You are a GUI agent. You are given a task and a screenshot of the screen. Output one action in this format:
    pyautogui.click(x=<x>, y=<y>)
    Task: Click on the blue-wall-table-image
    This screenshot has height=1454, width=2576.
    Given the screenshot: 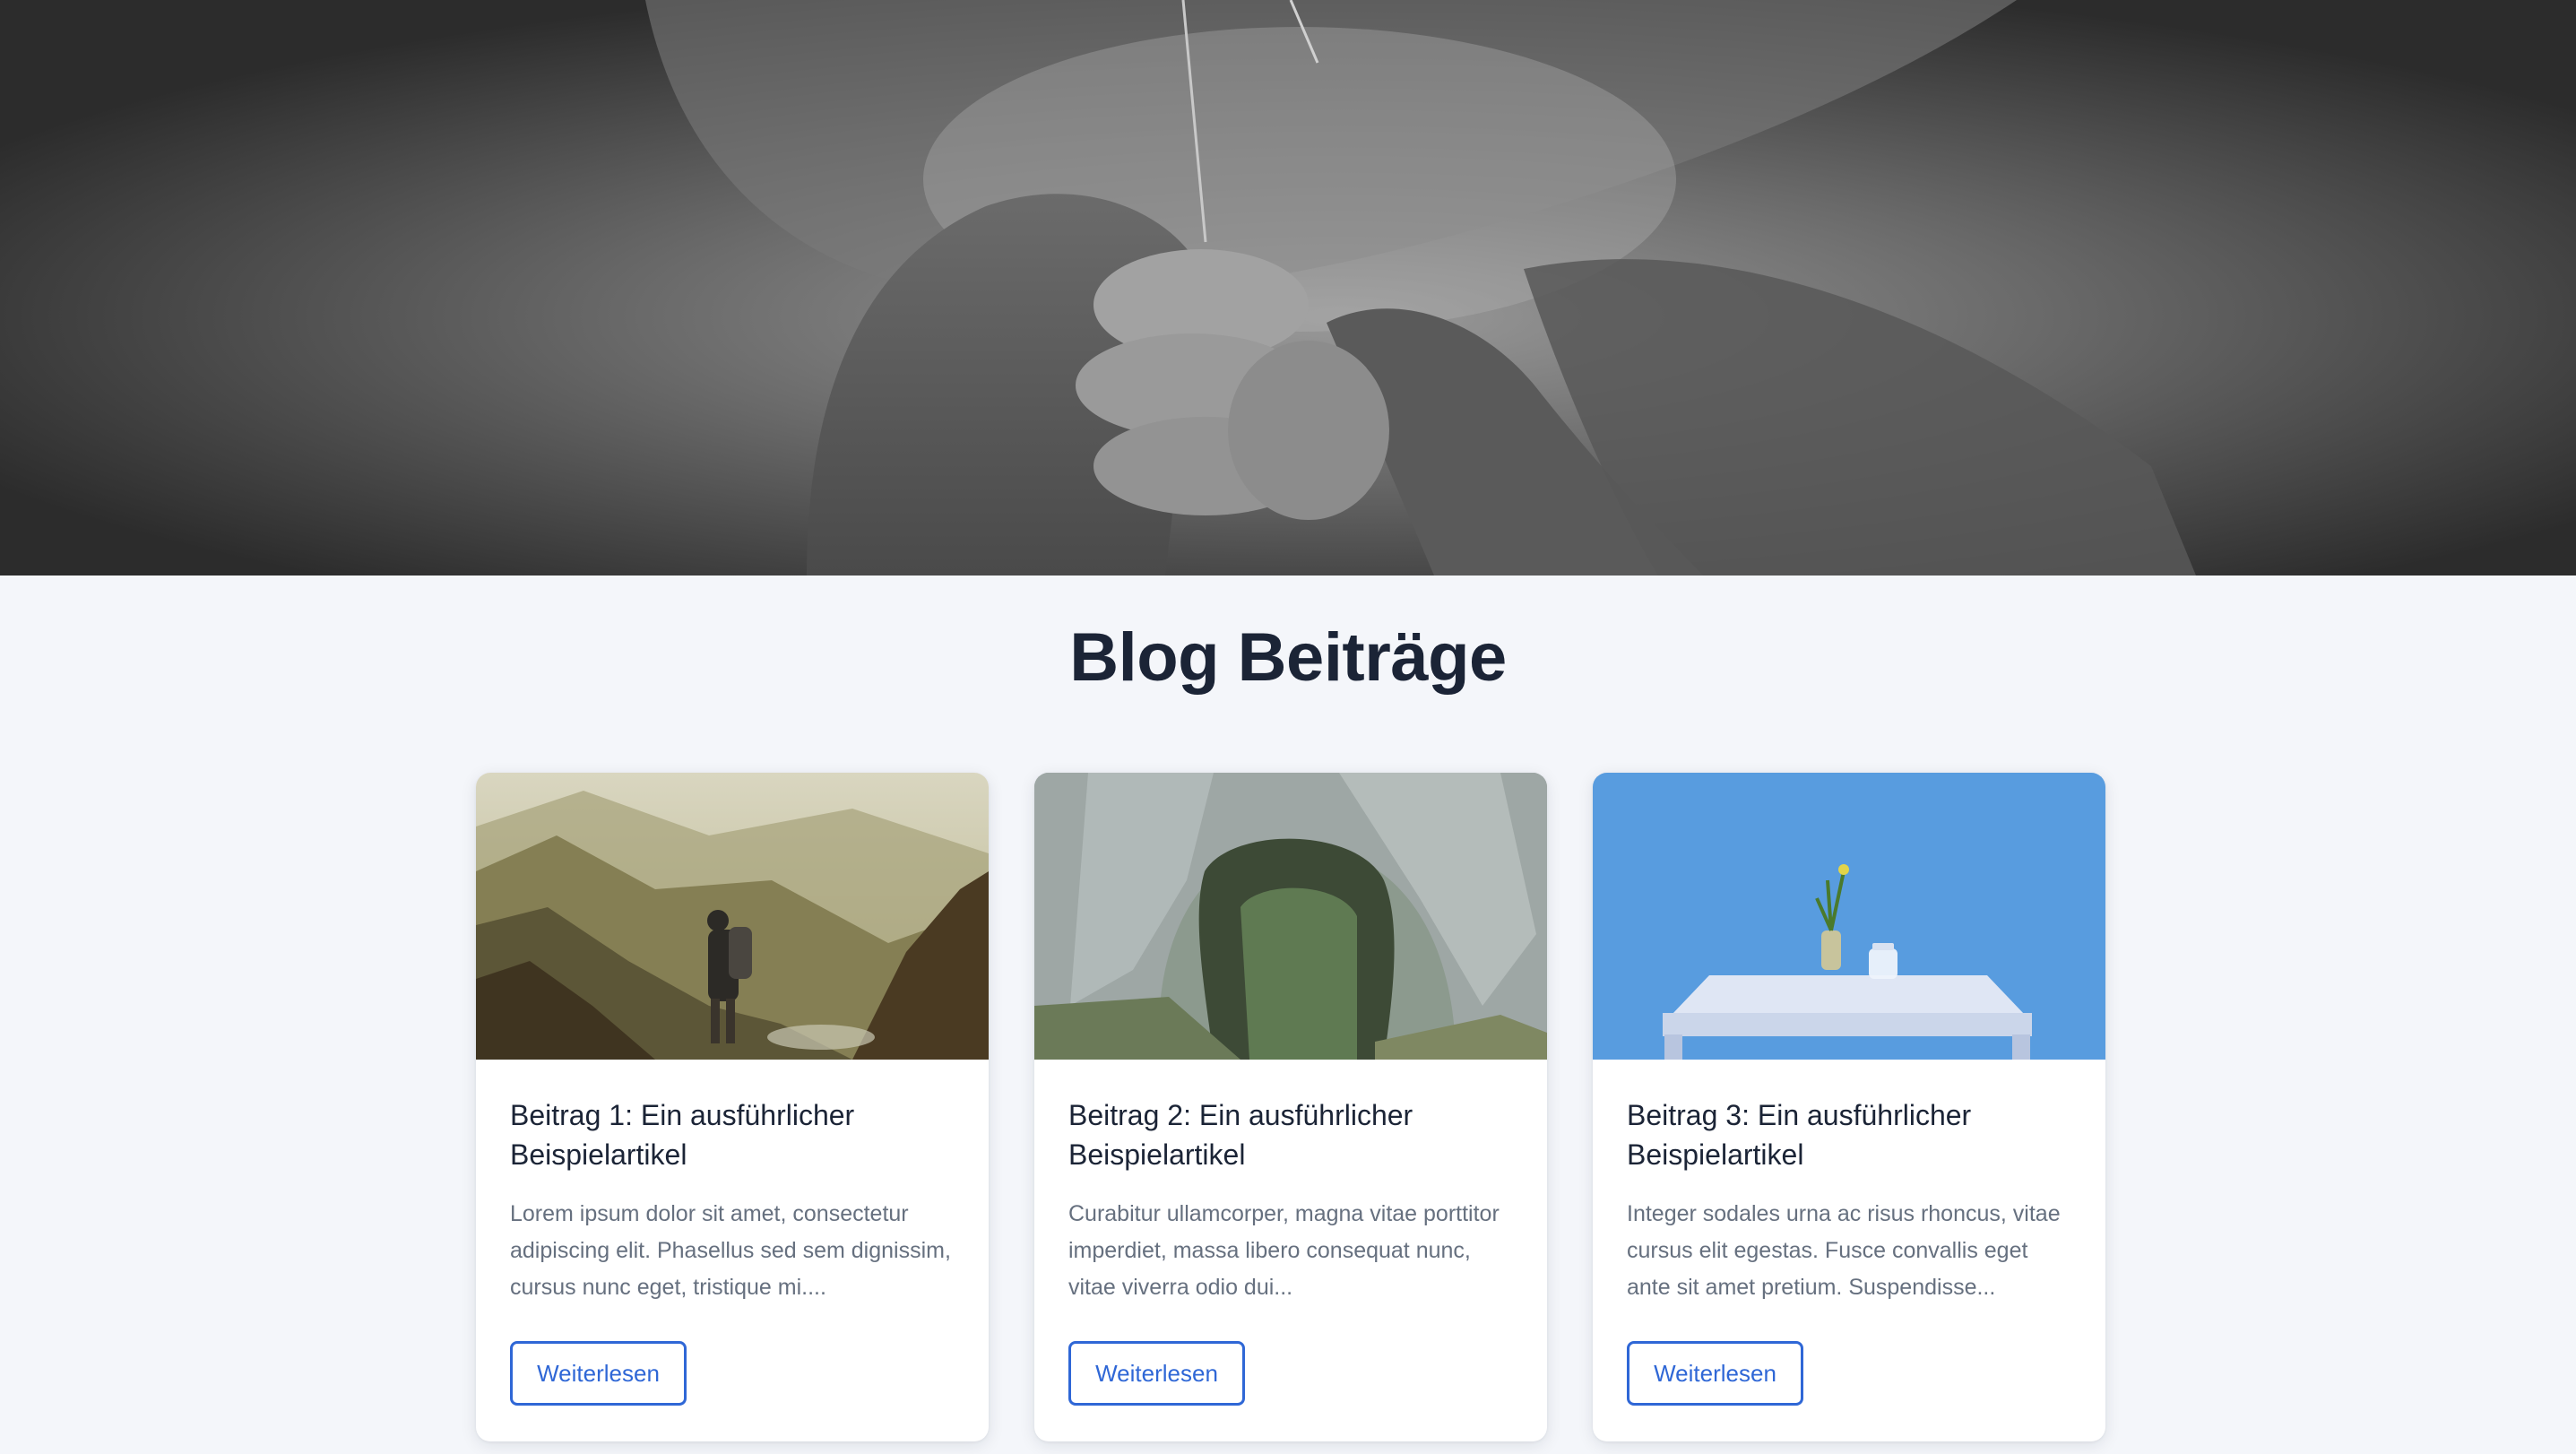 What is the action you would take?
    pyautogui.click(x=1849, y=916)
    